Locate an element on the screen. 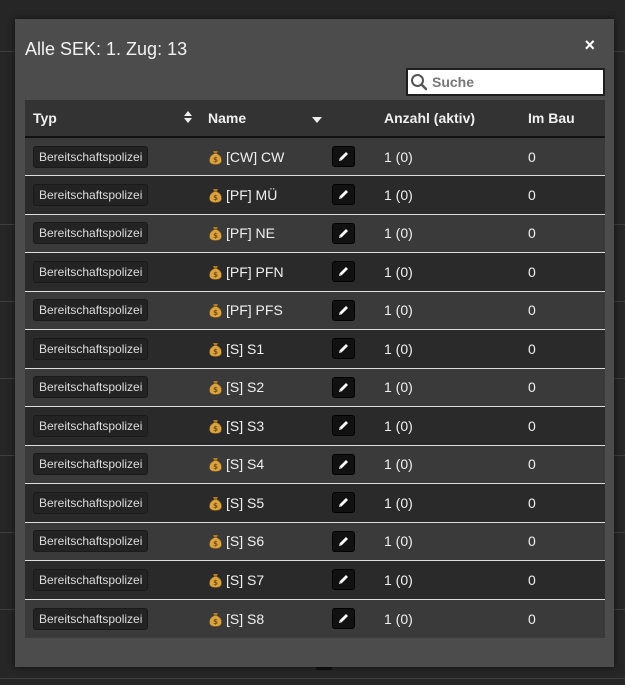 This screenshot has height=685, width=625. sort-icon is located at coordinates (188, 118).